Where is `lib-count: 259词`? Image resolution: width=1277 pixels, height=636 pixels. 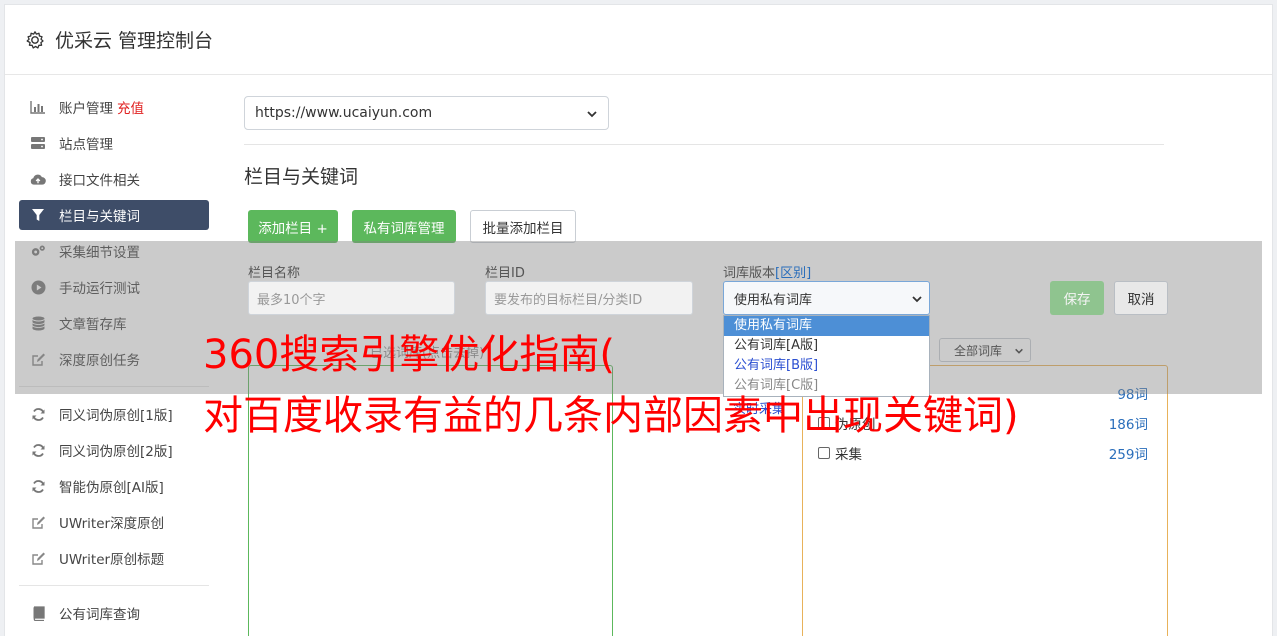
lib-count: 259词 is located at coordinates (1128, 455).